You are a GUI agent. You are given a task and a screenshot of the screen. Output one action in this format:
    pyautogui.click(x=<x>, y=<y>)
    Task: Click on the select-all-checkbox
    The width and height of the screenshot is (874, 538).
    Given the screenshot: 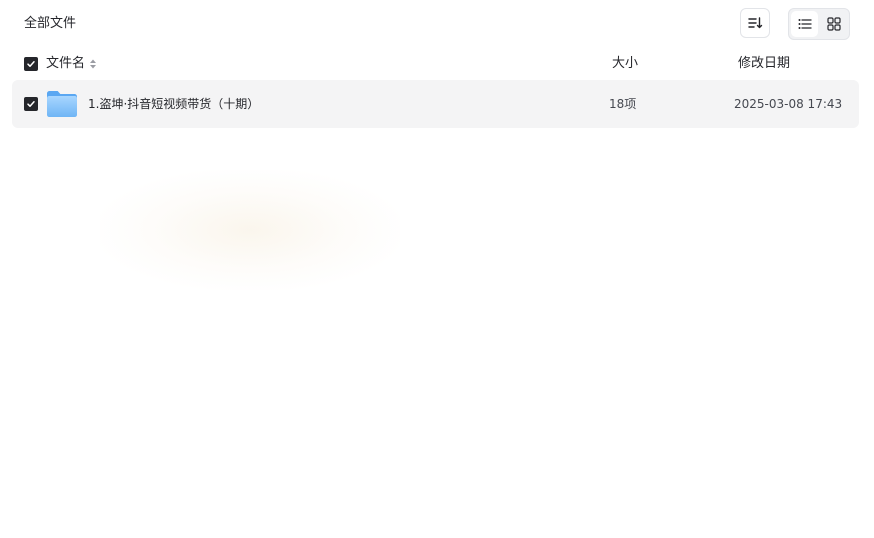 What is the action you would take?
    pyautogui.click(x=31, y=64)
    